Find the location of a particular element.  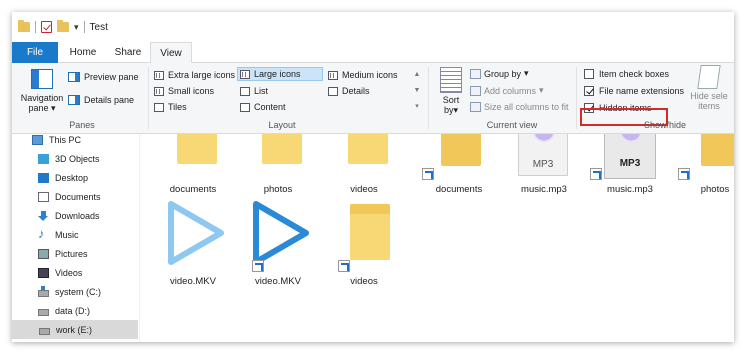

layout-tiles: Tiles is located at coordinates (170, 107).